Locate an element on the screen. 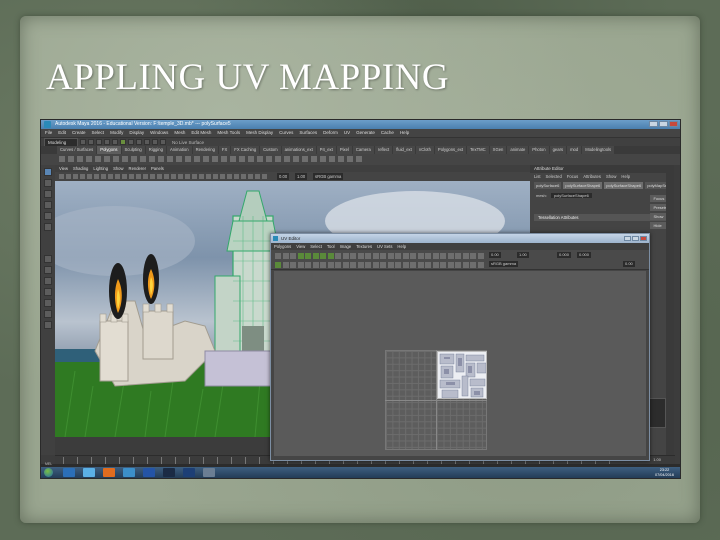  menu-deform-13: Deform is located at coordinates (330, 133).